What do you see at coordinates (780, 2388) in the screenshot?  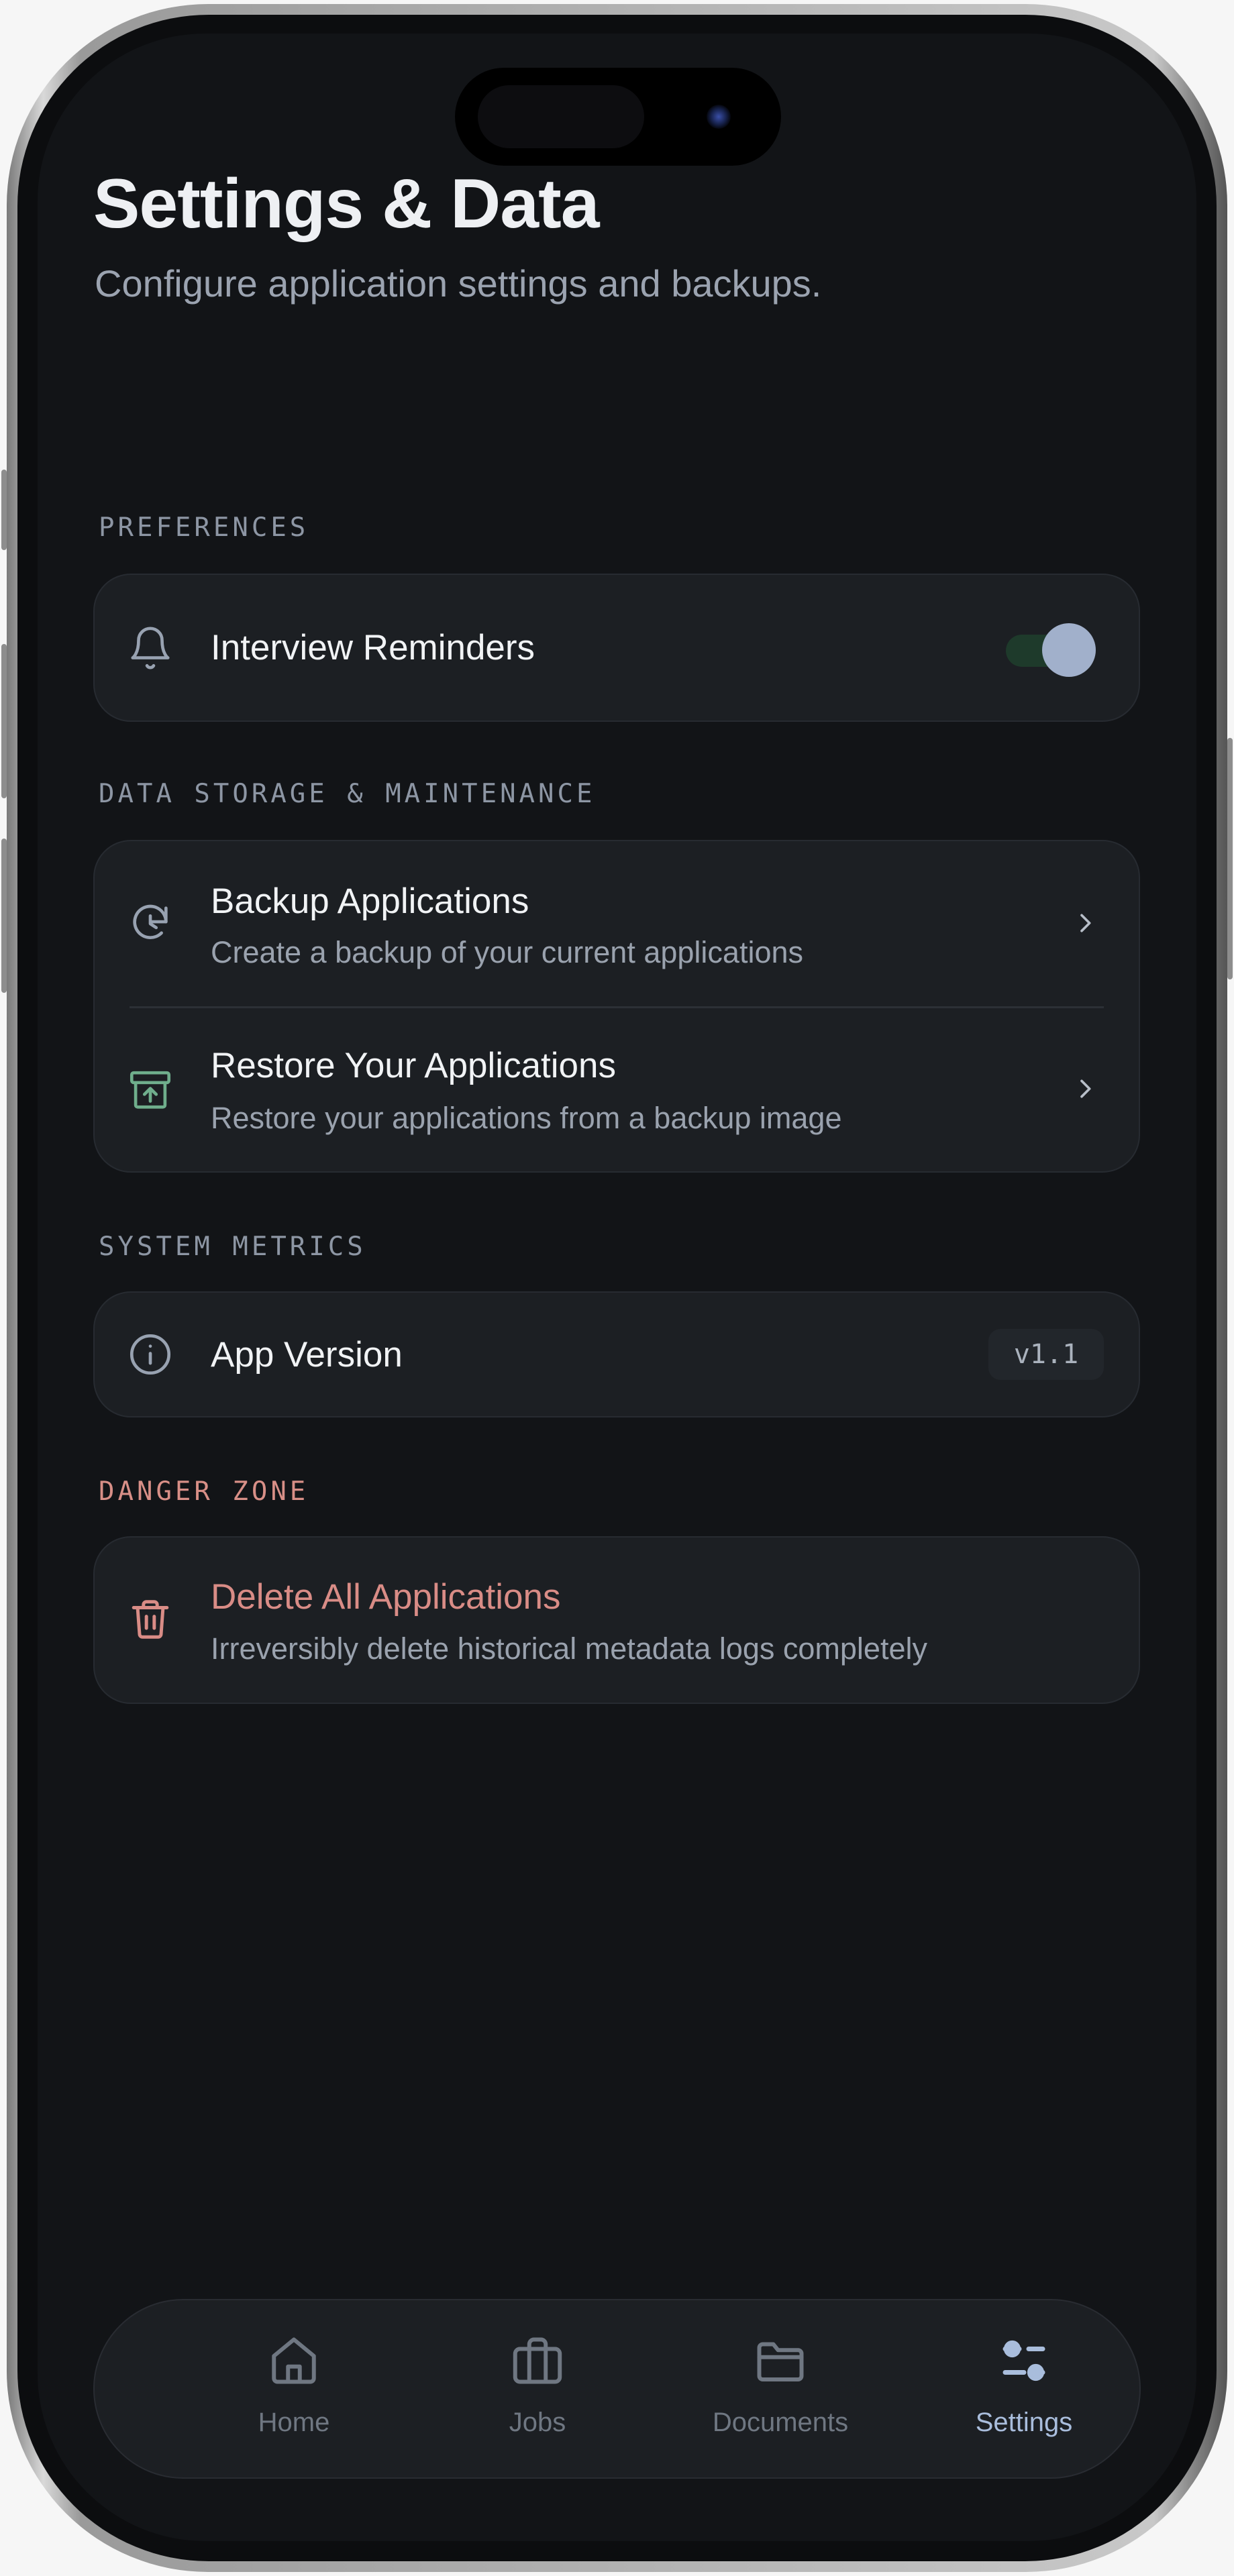 I see `nav-item-documents: Documents` at bounding box center [780, 2388].